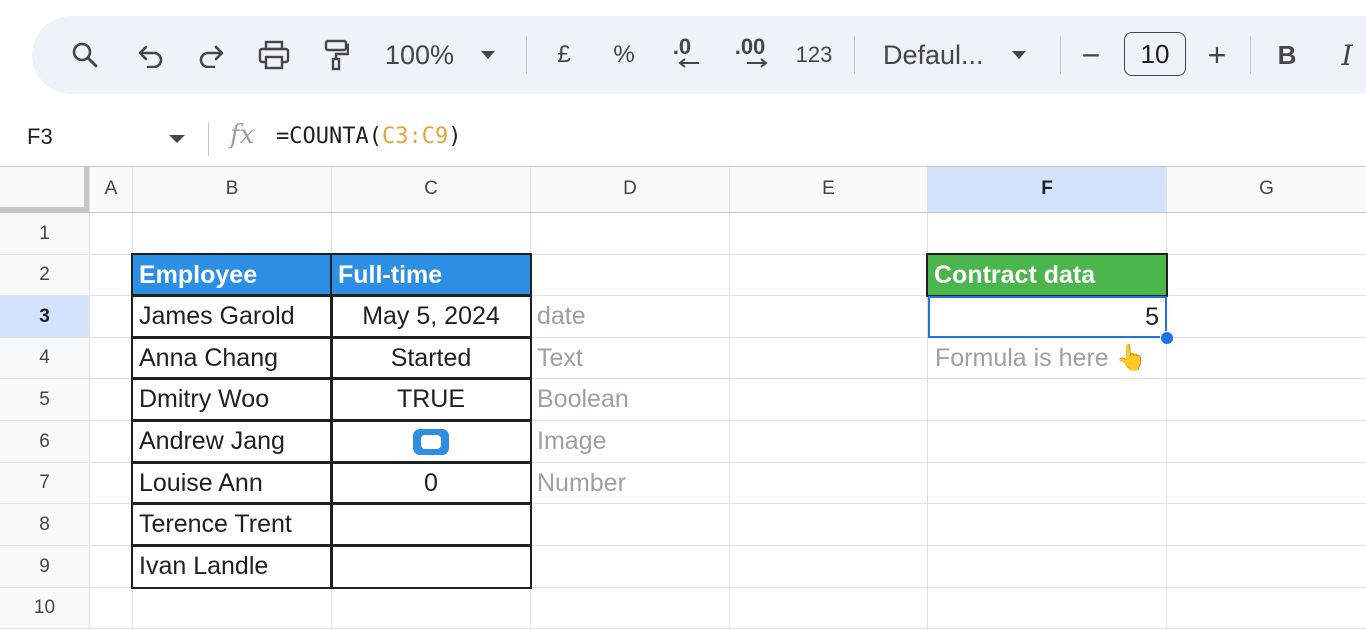 This screenshot has width=1366, height=630. Describe the element at coordinates (44, 275) in the screenshot. I see `row-header-2: 2` at that location.